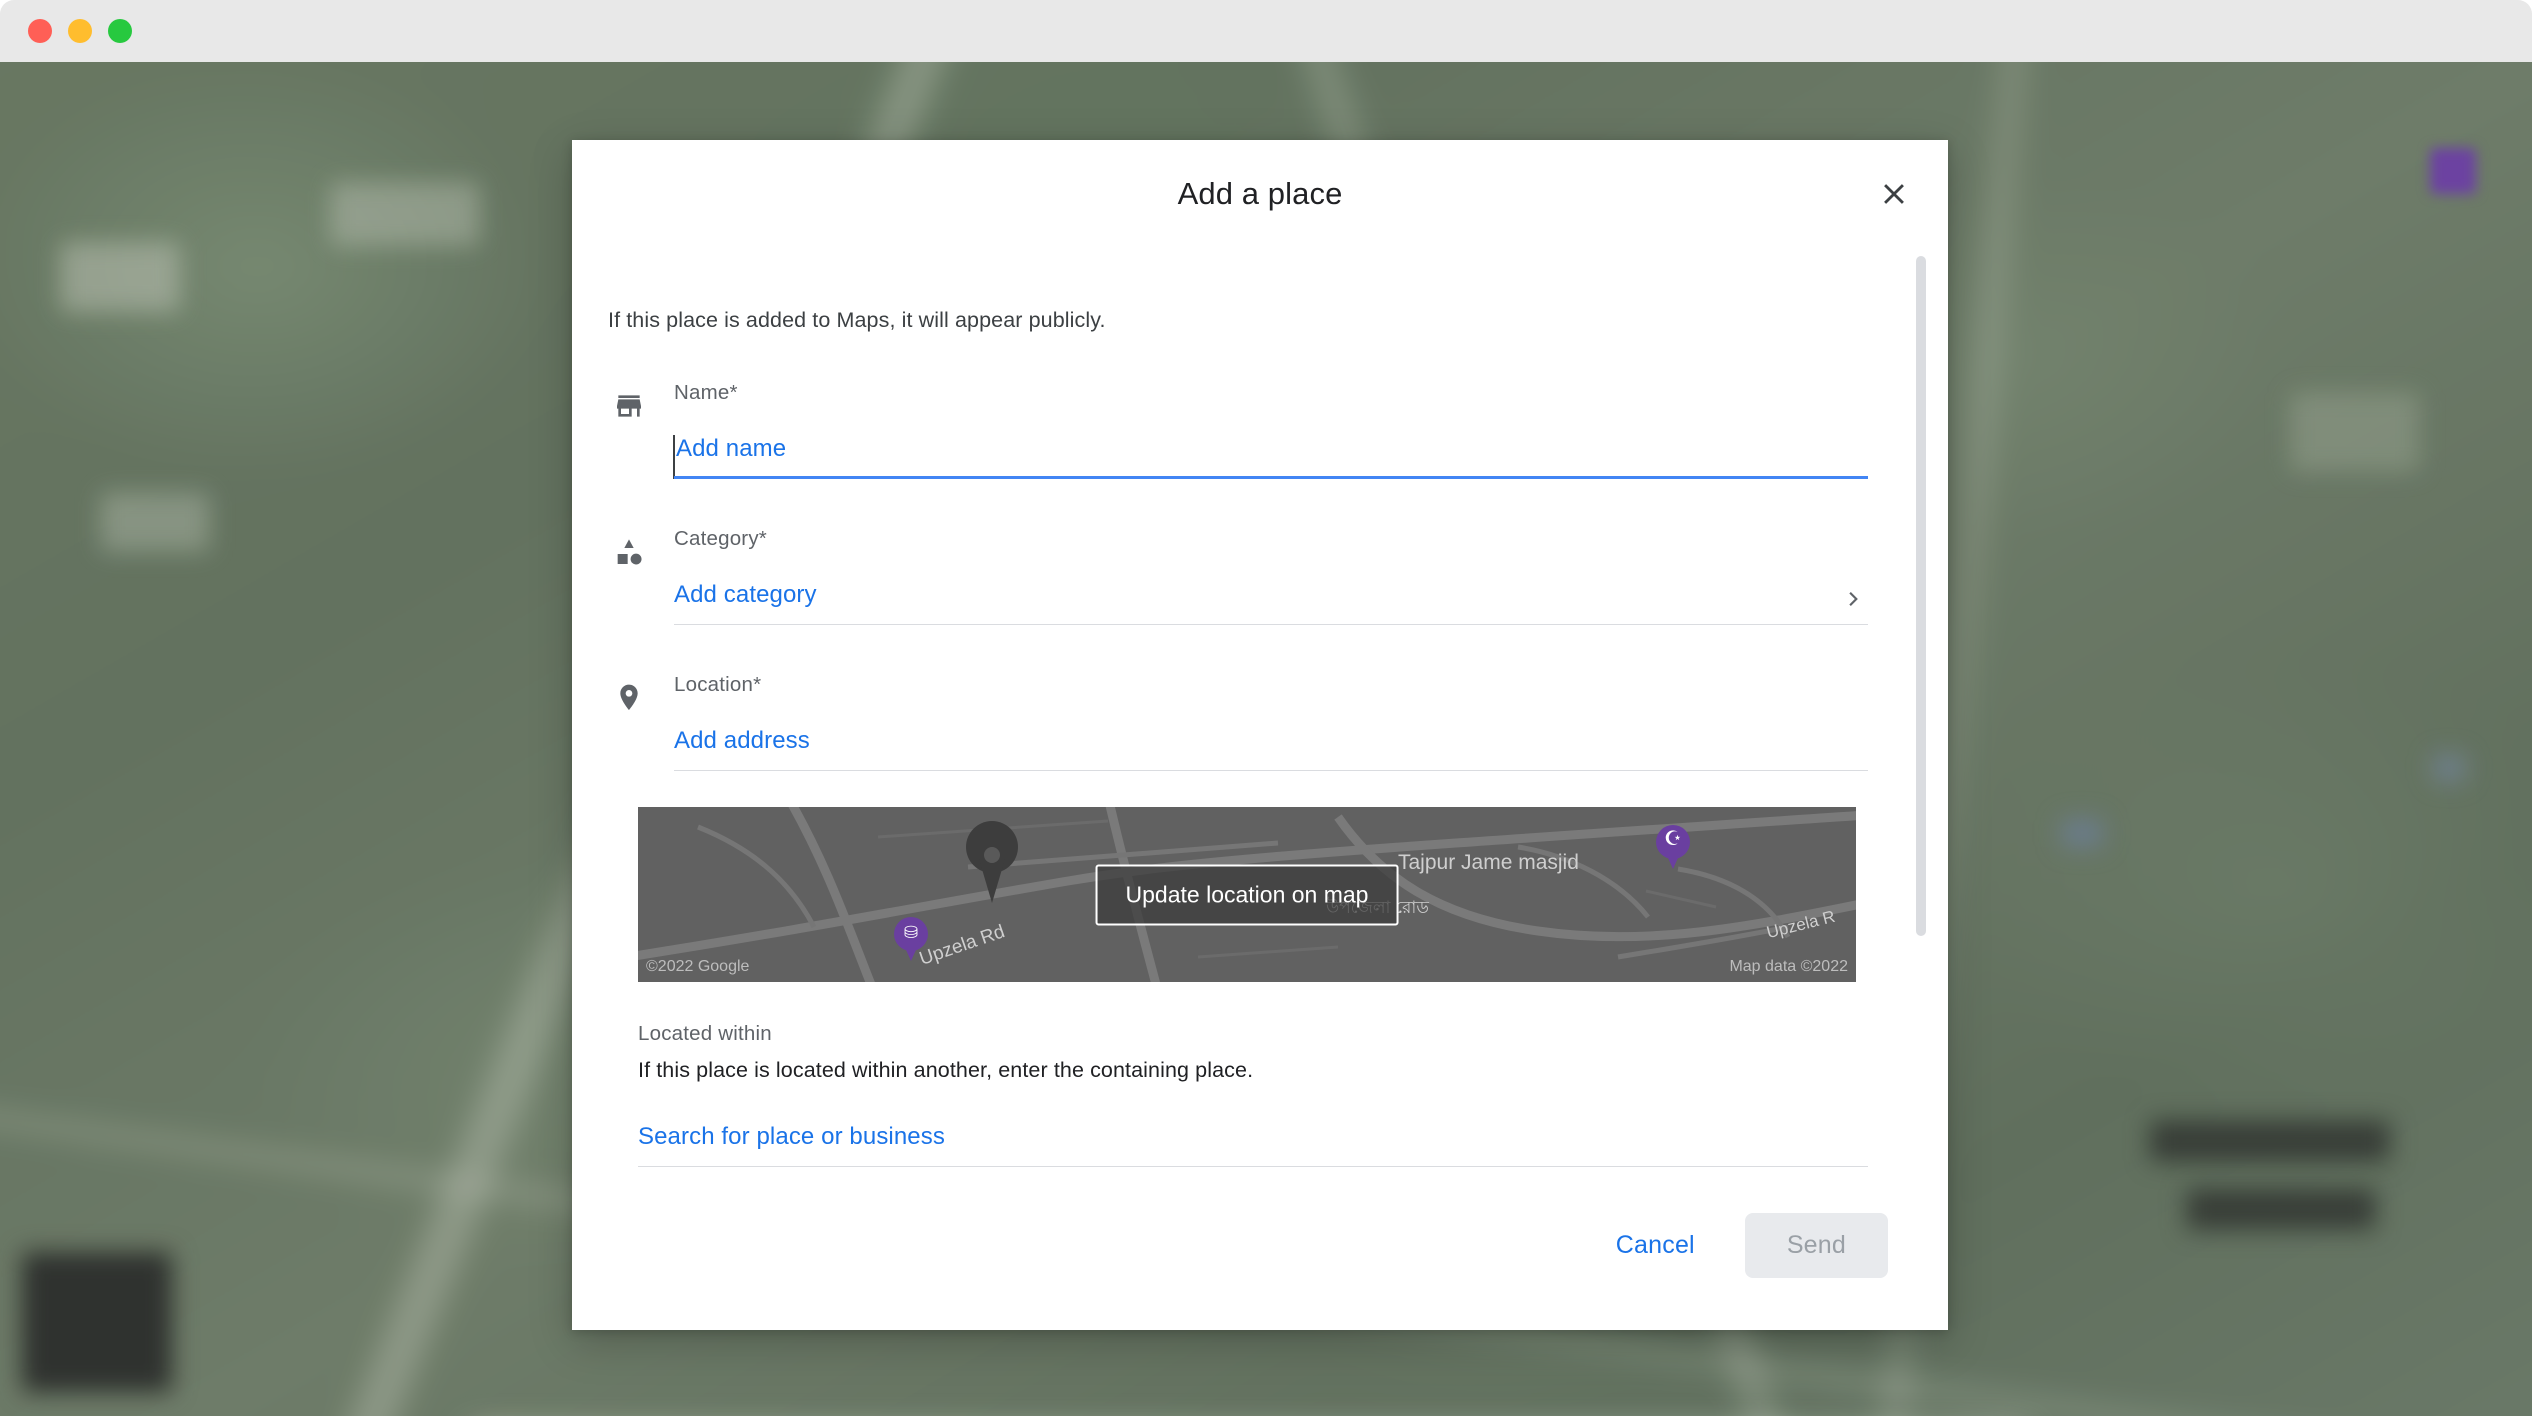 The image size is (2532, 1416). Describe the element at coordinates (1271, 749) in the screenshot. I see `address-input: Add address` at that location.